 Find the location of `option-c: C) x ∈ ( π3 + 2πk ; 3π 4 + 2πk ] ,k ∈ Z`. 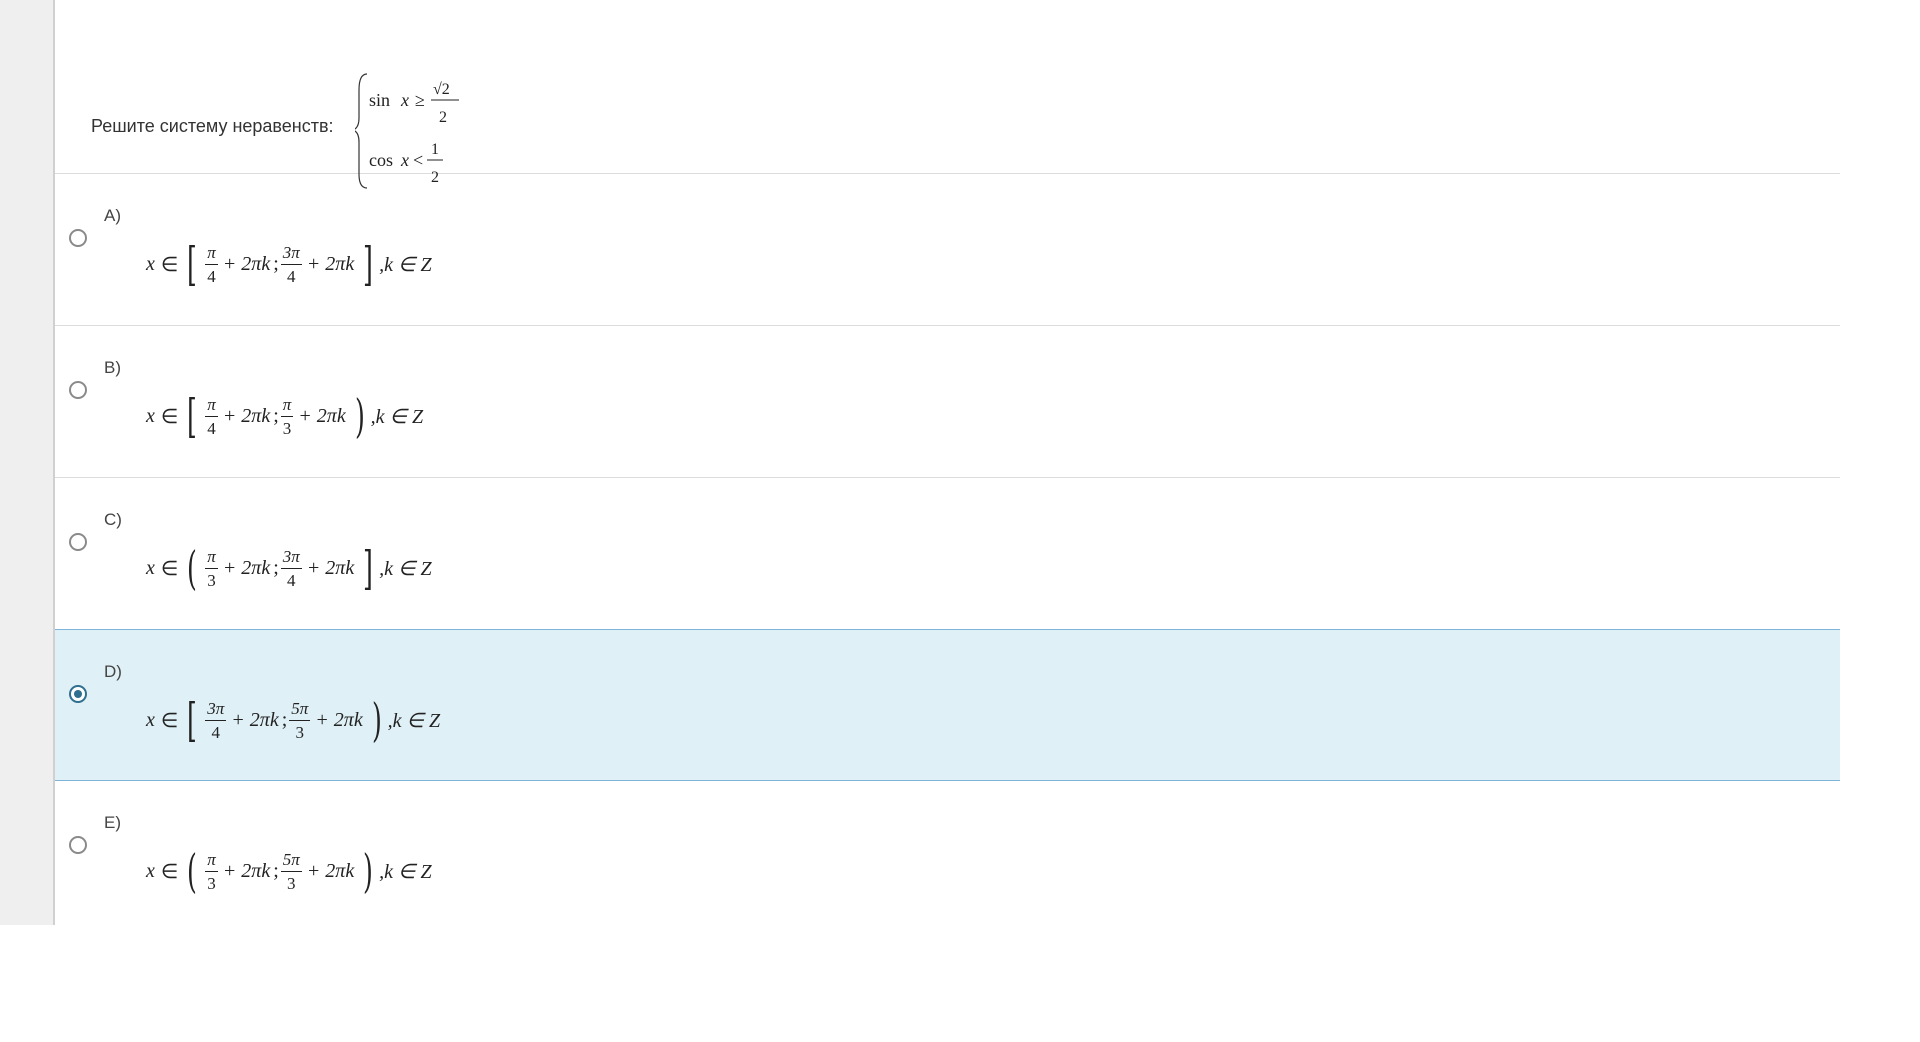

option-c: C) x ∈ ( π3 + 2πk ; 3π 4 + 2πk ] ,k ∈ Z is located at coordinates (947, 554).